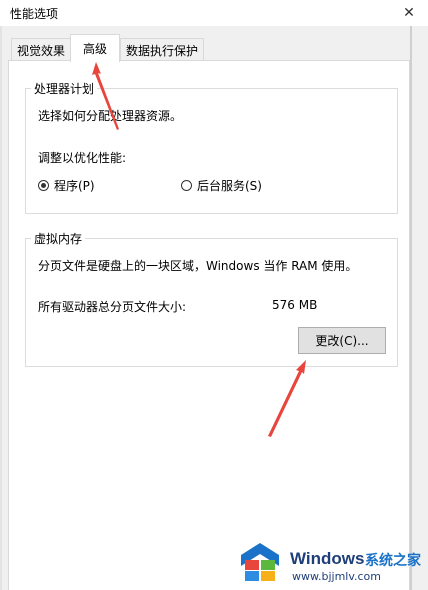 The width and height of the screenshot is (428, 590). What do you see at coordinates (260, 562) in the screenshot?
I see `windows-logo-icon` at bounding box center [260, 562].